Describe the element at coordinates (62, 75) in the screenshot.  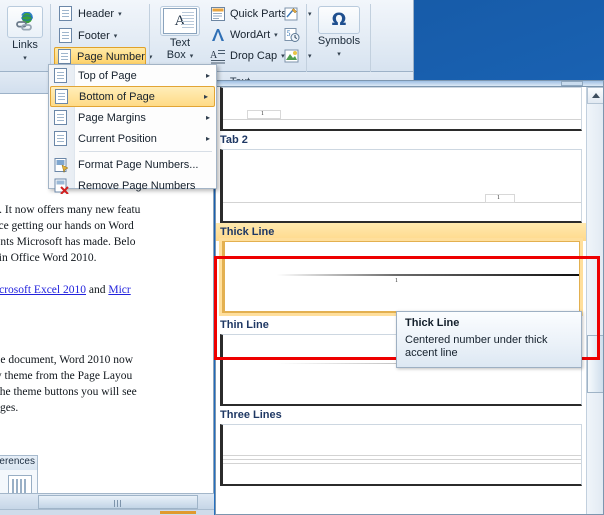
I see `page-top-icon` at that location.